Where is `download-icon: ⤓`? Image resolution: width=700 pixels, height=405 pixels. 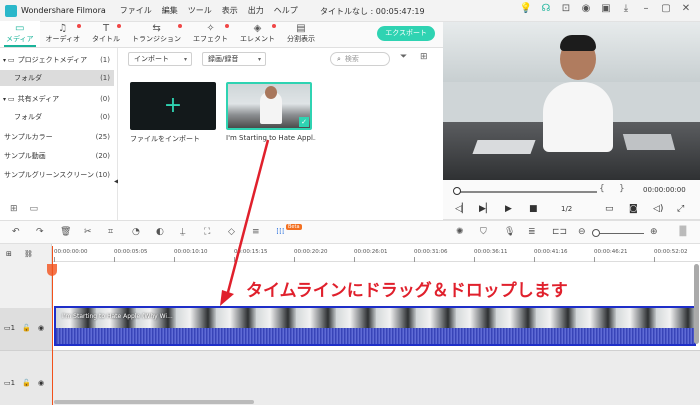 download-icon: ⤓ is located at coordinates (626, 8).